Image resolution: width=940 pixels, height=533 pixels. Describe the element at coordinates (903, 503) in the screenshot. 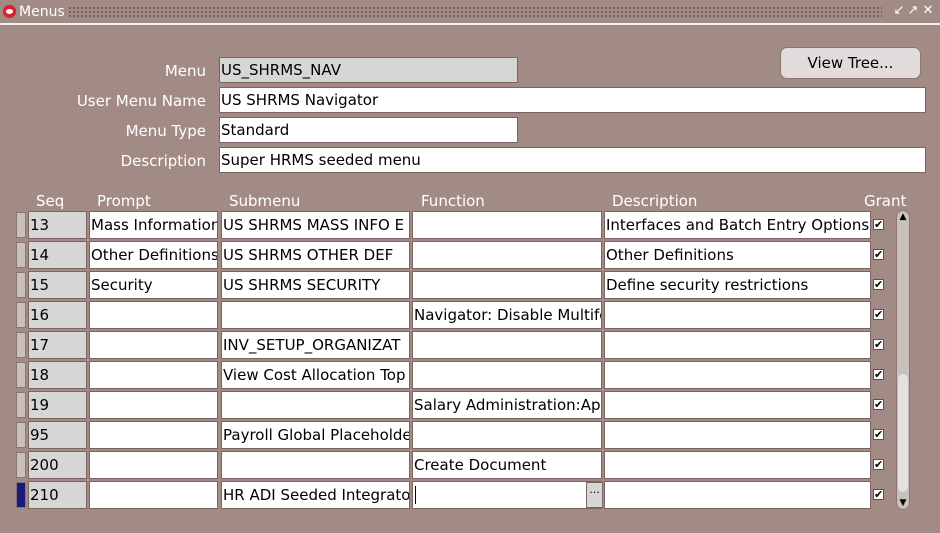

I see `scroll-down-icon: ▼` at that location.